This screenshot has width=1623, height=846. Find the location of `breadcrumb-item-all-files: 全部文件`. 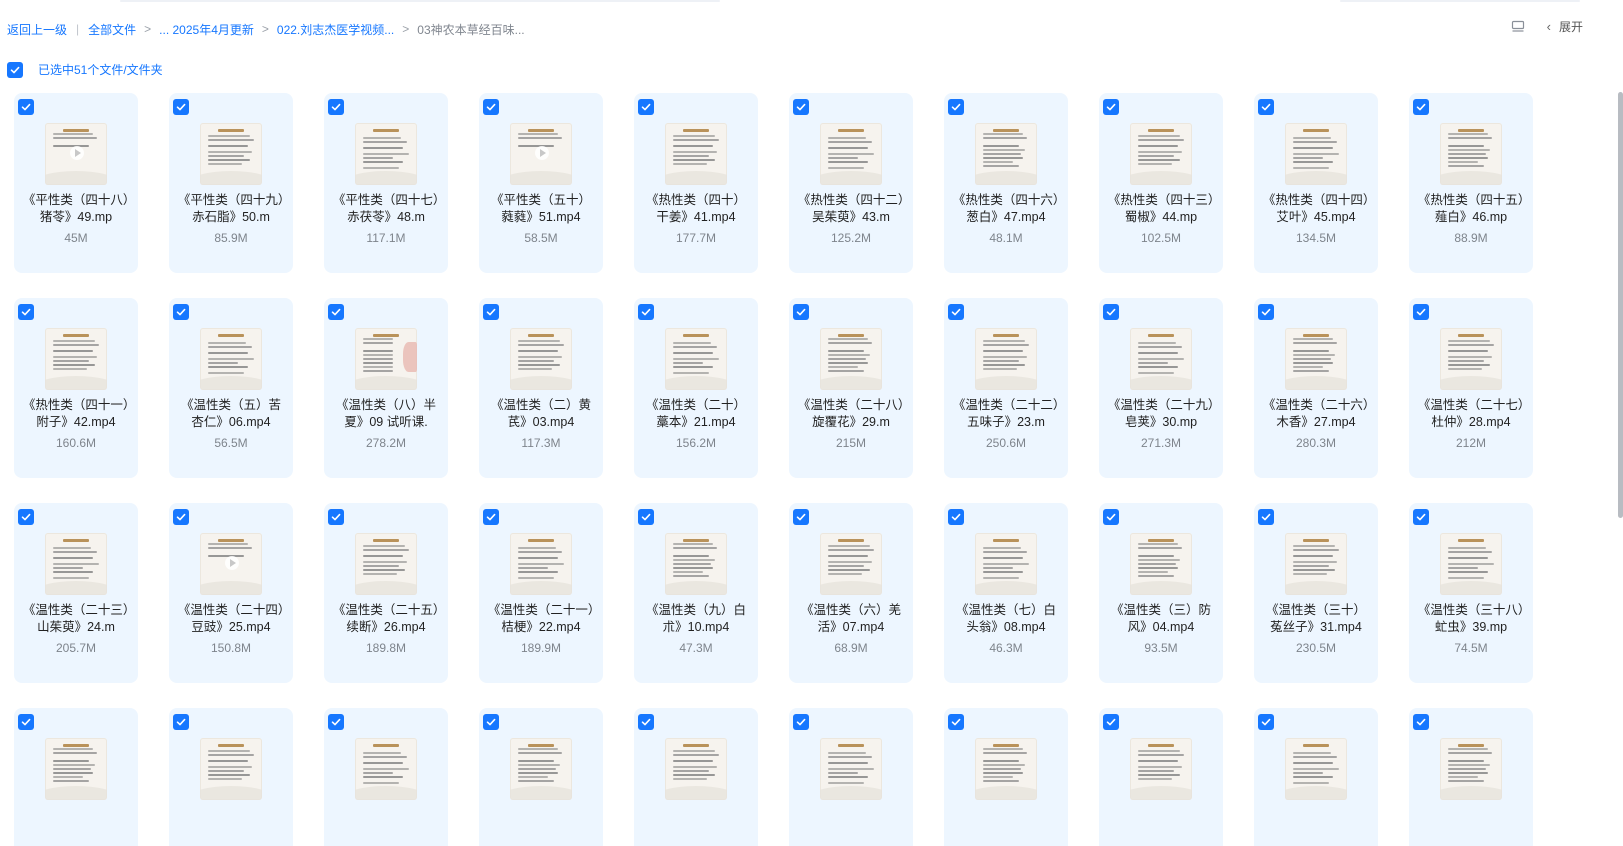

breadcrumb-item-all-files: 全部文件 is located at coordinates (112, 29).